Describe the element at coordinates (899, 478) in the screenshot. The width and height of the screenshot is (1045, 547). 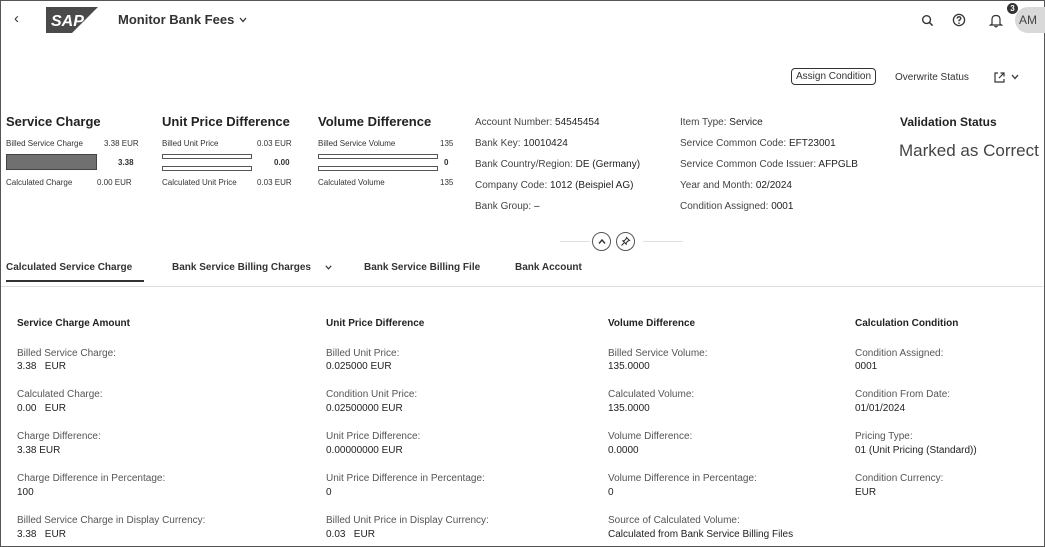
I see `field-label: Condition Currency:` at that location.